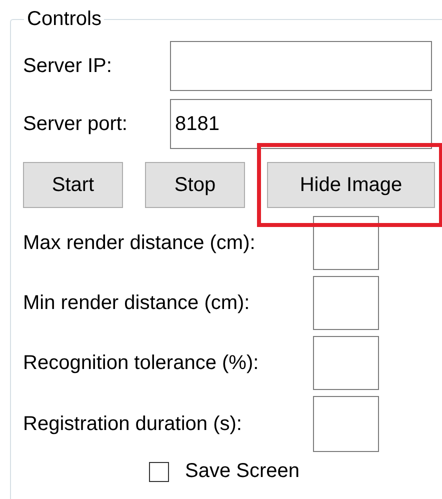 The width and height of the screenshot is (442, 499). Describe the element at coordinates (301, 124) in the screenshot. I see `input-field: 8181` at that location.